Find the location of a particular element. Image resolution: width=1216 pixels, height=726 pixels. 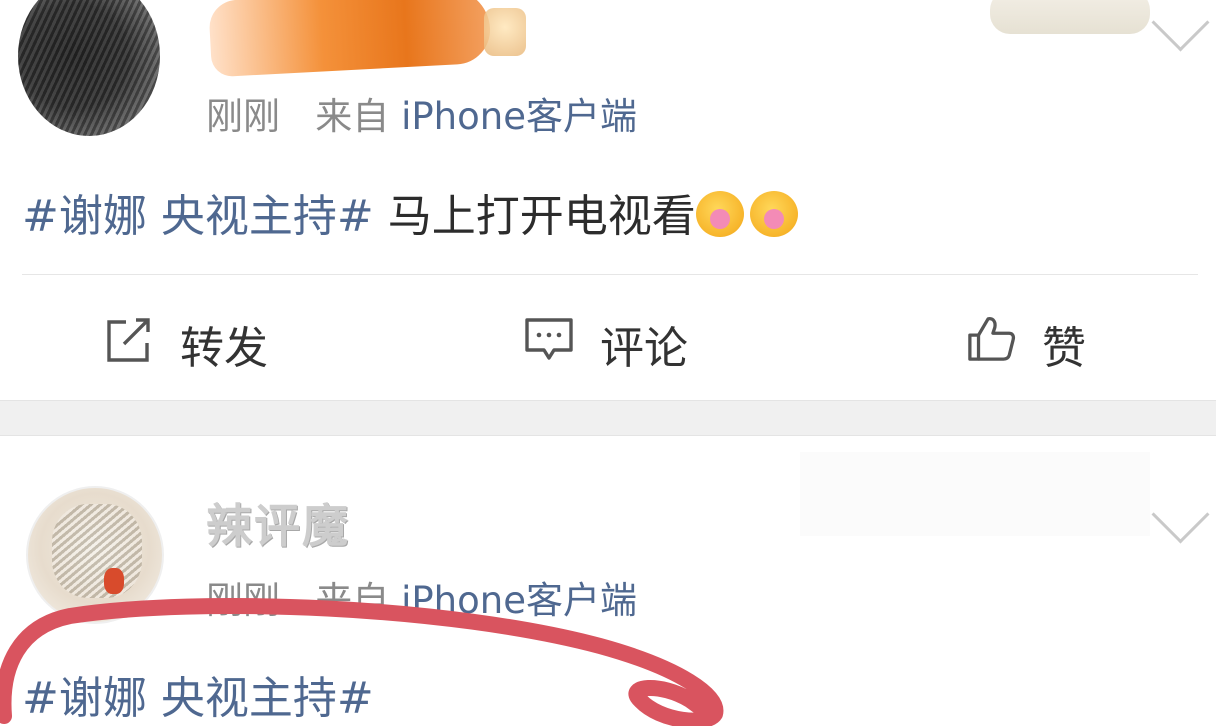

thumbs-up-icon is located at coordinates (992, 339).